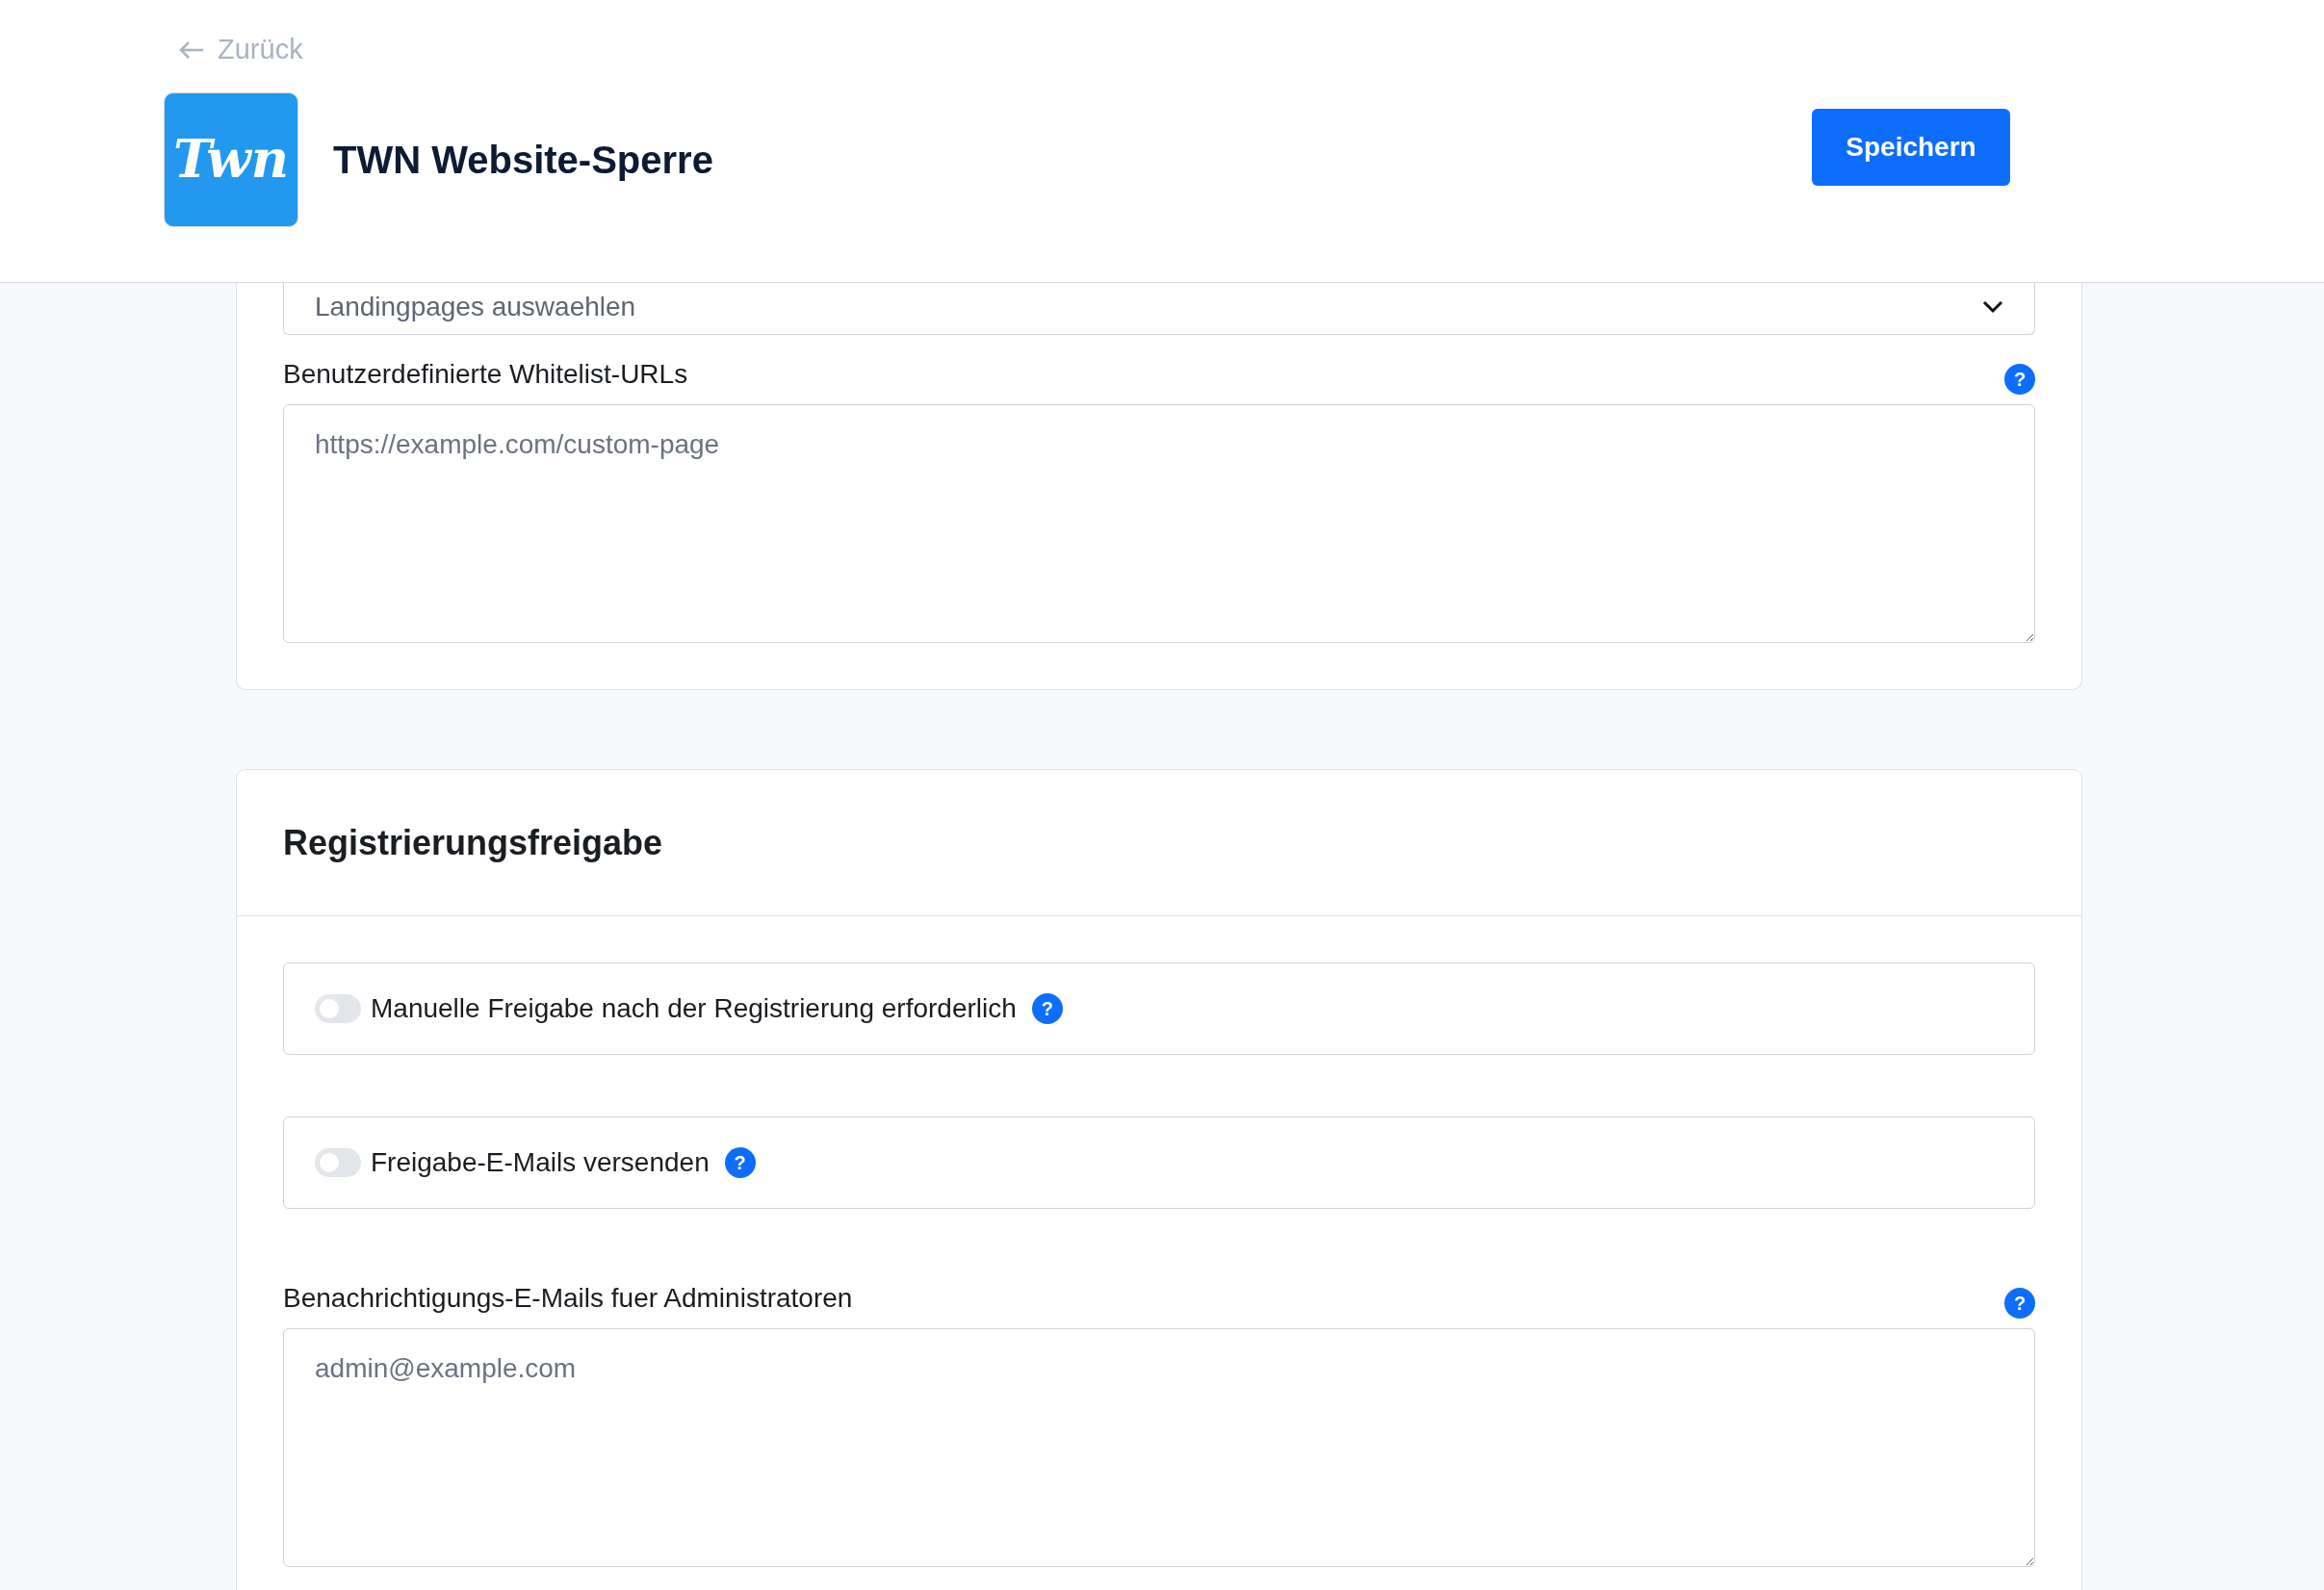 The width and height of the screenshot is (2324, 1590). What do you see at coordinates (1159, 843) in the screenshot?
I see `card-title: Registrierungsfreigabe` at bounding box center [1159, 843].